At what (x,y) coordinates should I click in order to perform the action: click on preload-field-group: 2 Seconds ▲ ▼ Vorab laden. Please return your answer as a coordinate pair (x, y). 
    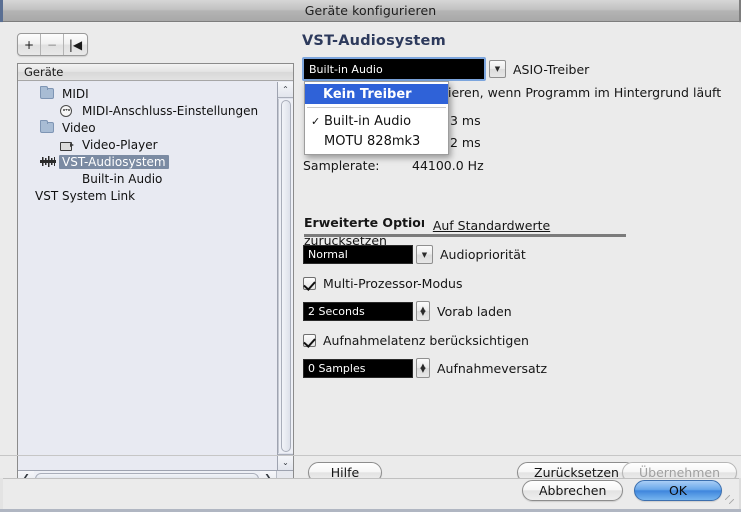
    Looking at the image, I should click on (407, 311).